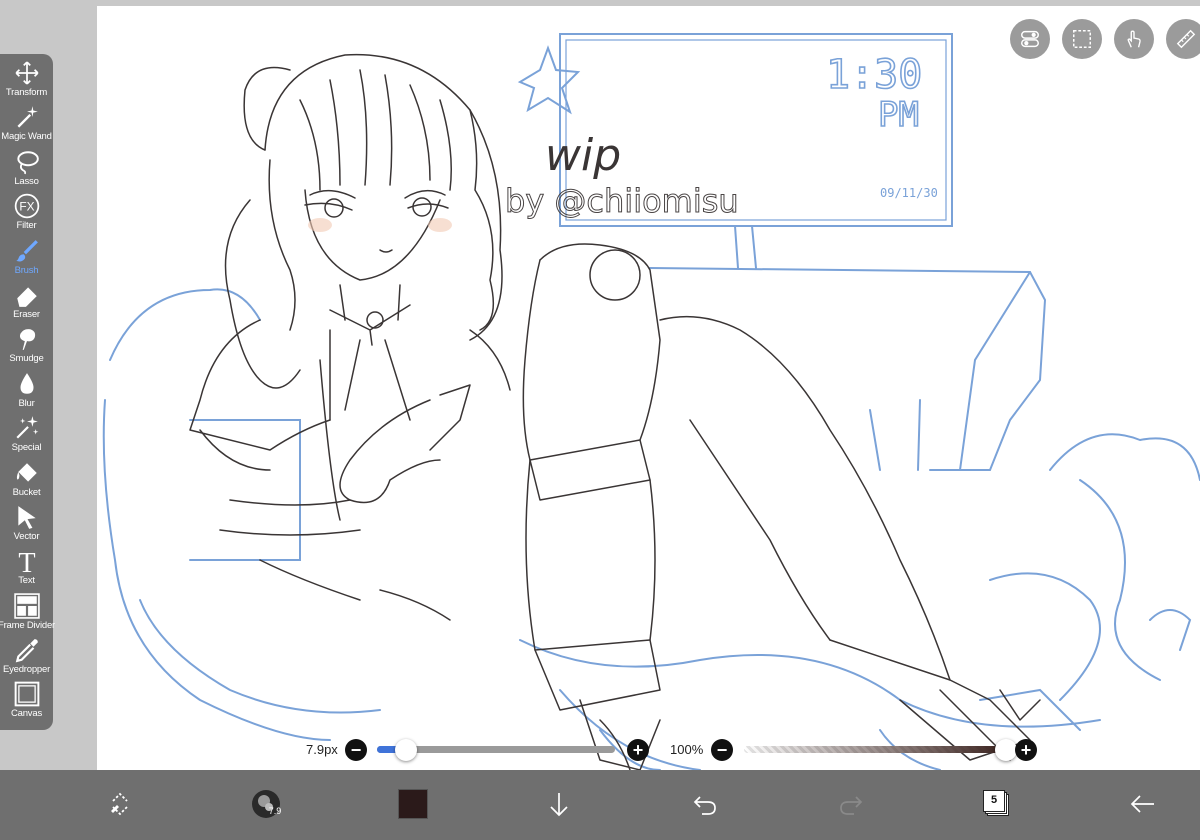 This screenshot has height=840, width=1200. I want to click on ruler-icon, so click(1186, 39).